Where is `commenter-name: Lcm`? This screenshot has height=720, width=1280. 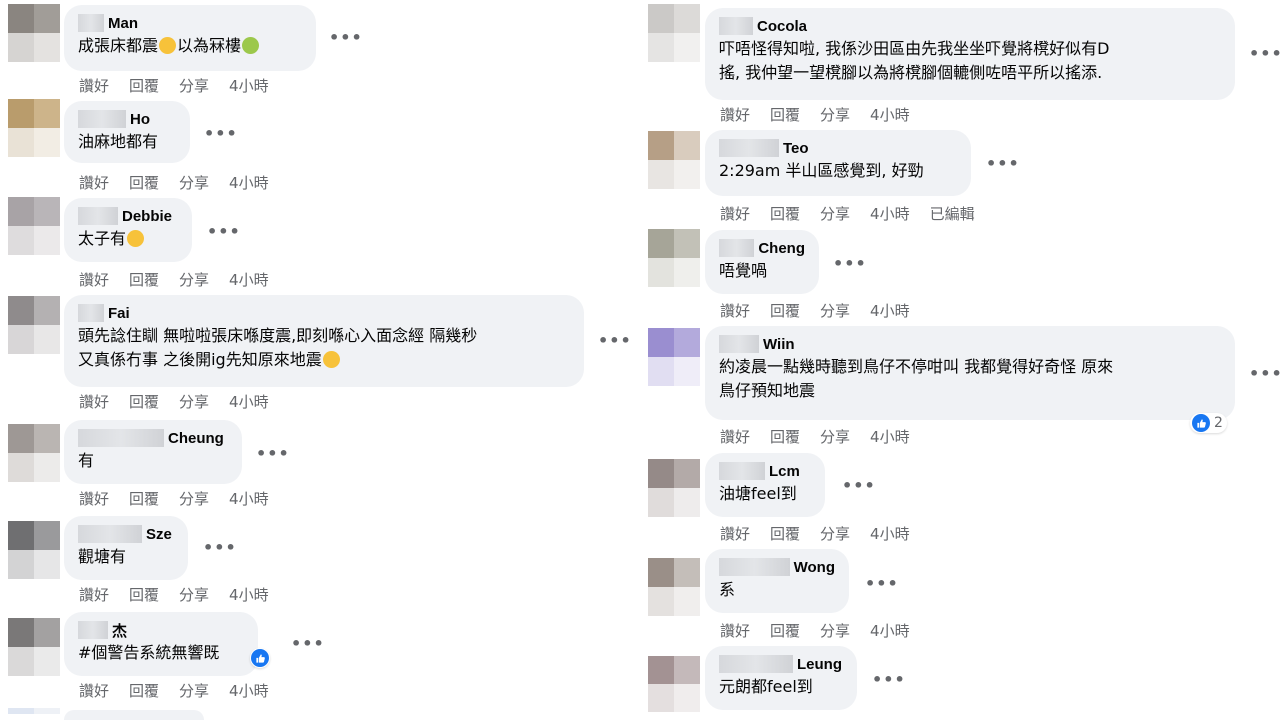 commenter-name: Lcm is located at coordinates (784, 471).